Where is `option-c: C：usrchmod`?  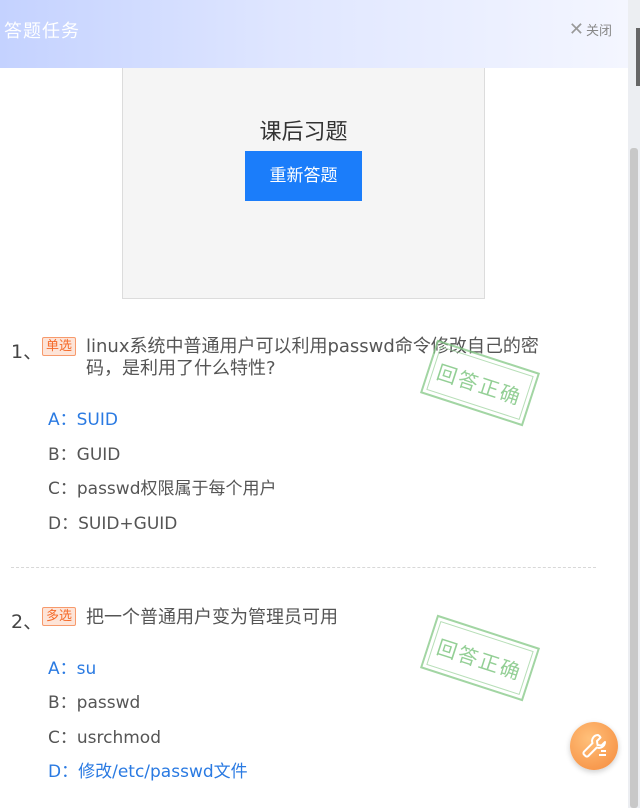 option-c: C：usrchmod is located at coordinates (104, 735).